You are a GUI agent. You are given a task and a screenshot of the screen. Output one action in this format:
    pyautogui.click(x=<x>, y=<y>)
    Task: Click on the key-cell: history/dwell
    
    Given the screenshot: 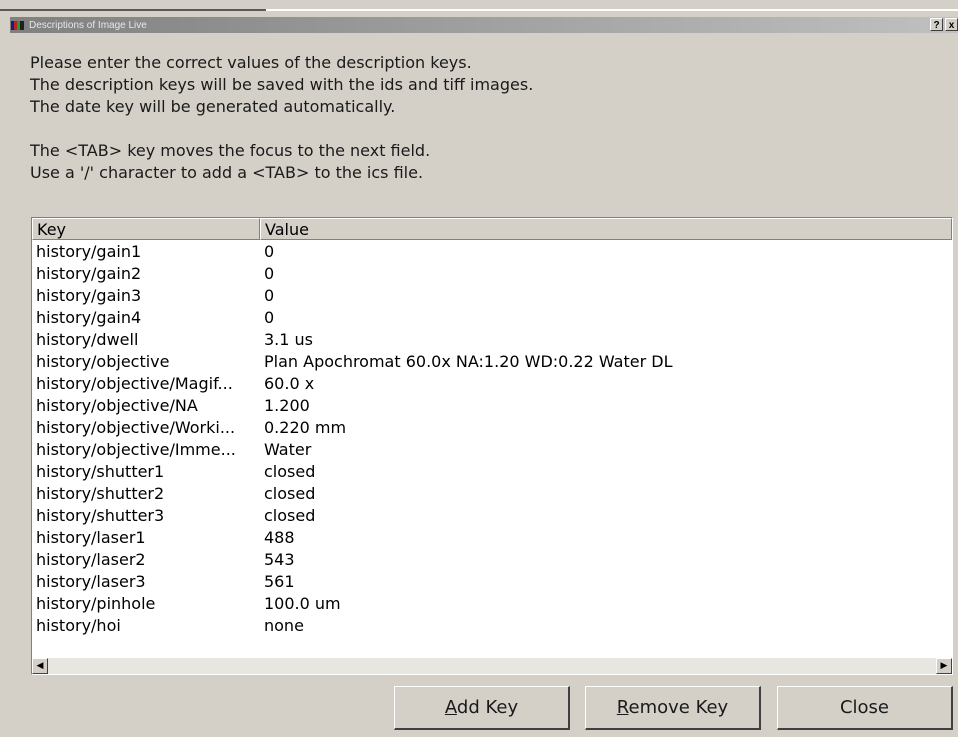 What is the action you would take?
    pyautogui.click(x=146, y=340)
    